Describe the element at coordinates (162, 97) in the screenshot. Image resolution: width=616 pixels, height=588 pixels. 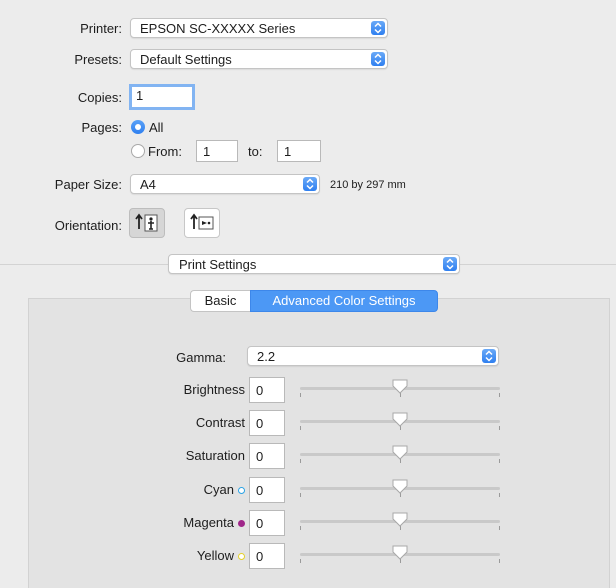
I see `copies-field: 1` at that location.